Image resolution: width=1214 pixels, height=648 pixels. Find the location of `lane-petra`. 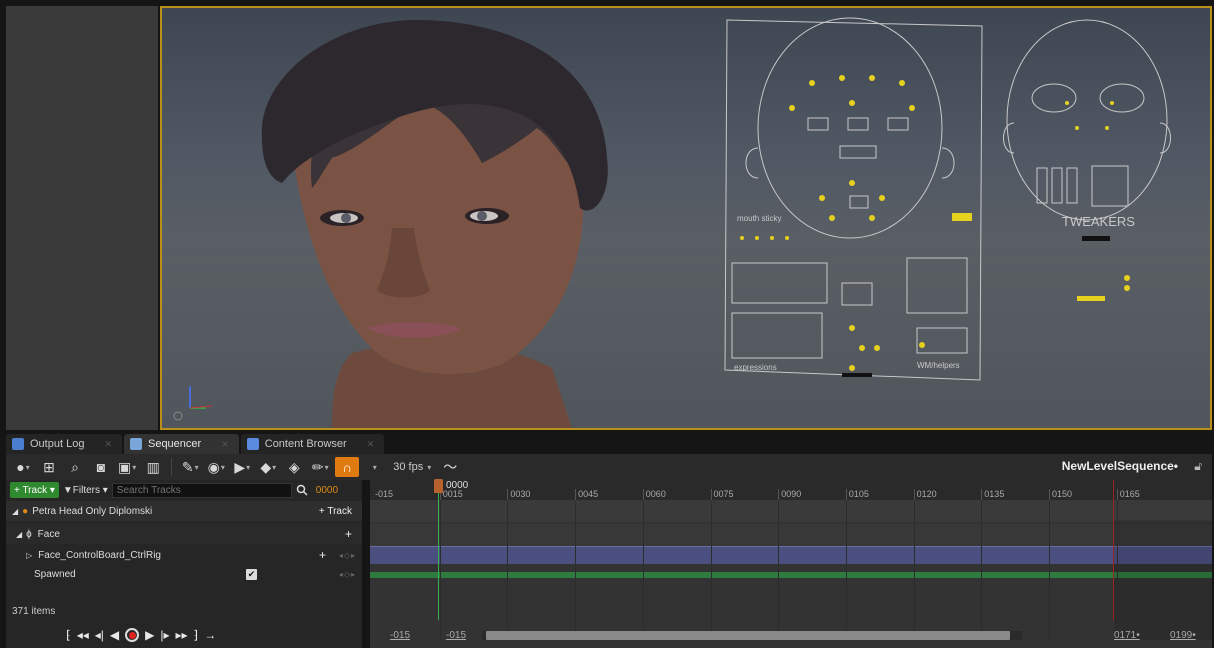

lane-petra is located at coordinates (791, 511).